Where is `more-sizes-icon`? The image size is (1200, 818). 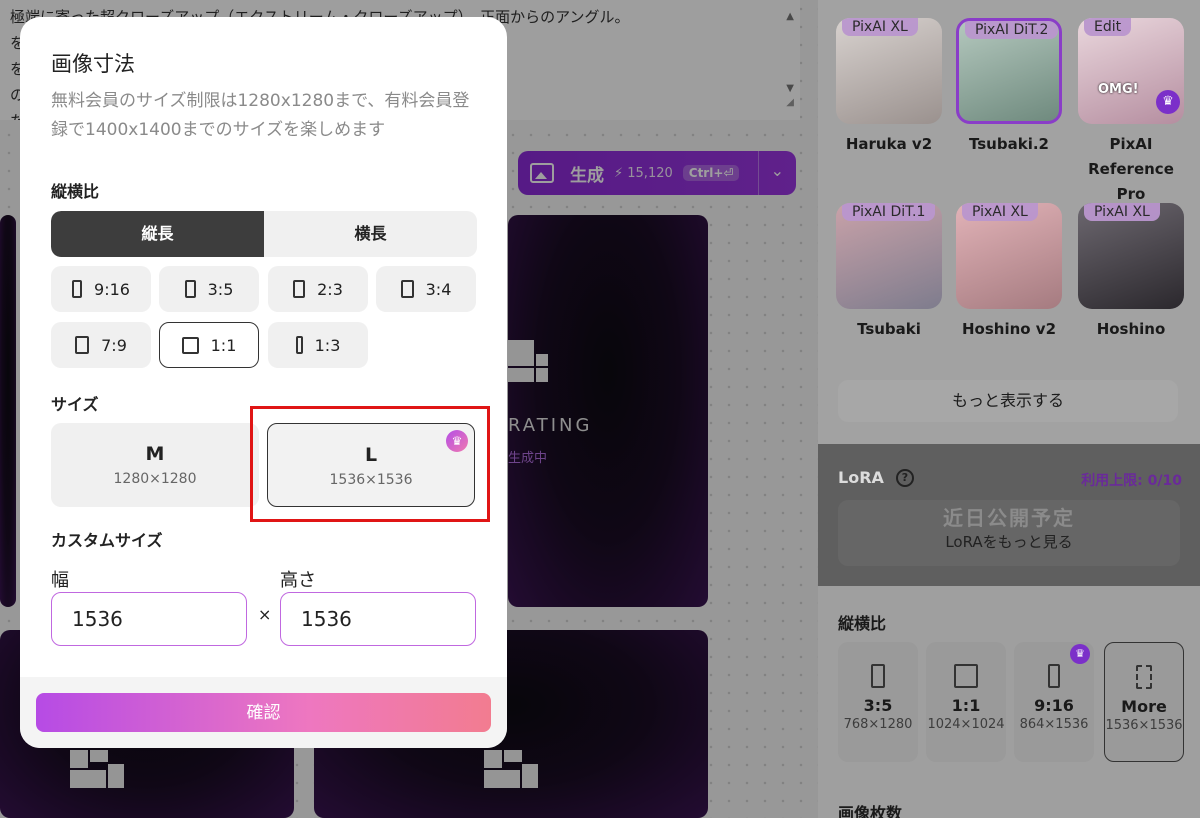
more-sizes-icon is located at coordinates (1144, 677).